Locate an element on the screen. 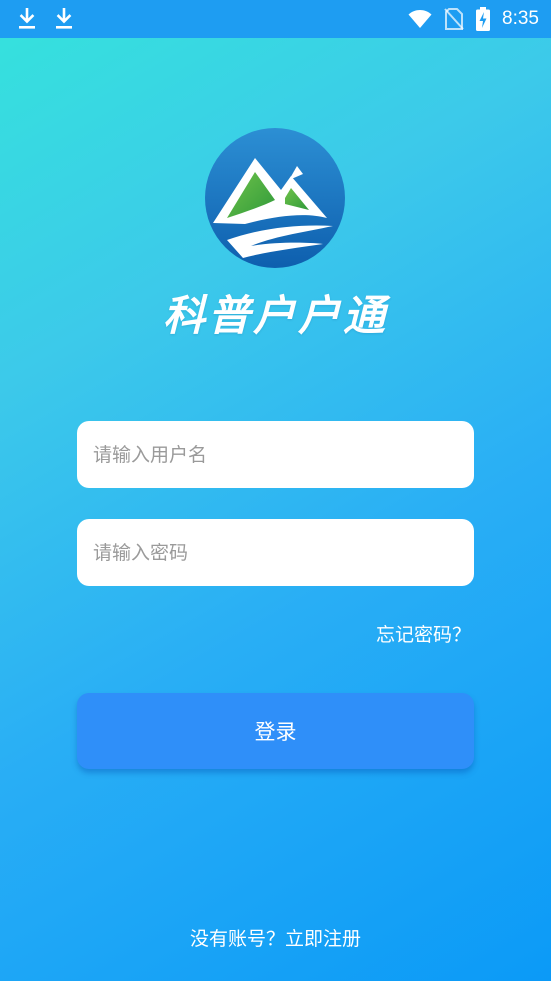 This screenshot has width=551, height=981. no-sim-icon is located at coordinates (454, 19).